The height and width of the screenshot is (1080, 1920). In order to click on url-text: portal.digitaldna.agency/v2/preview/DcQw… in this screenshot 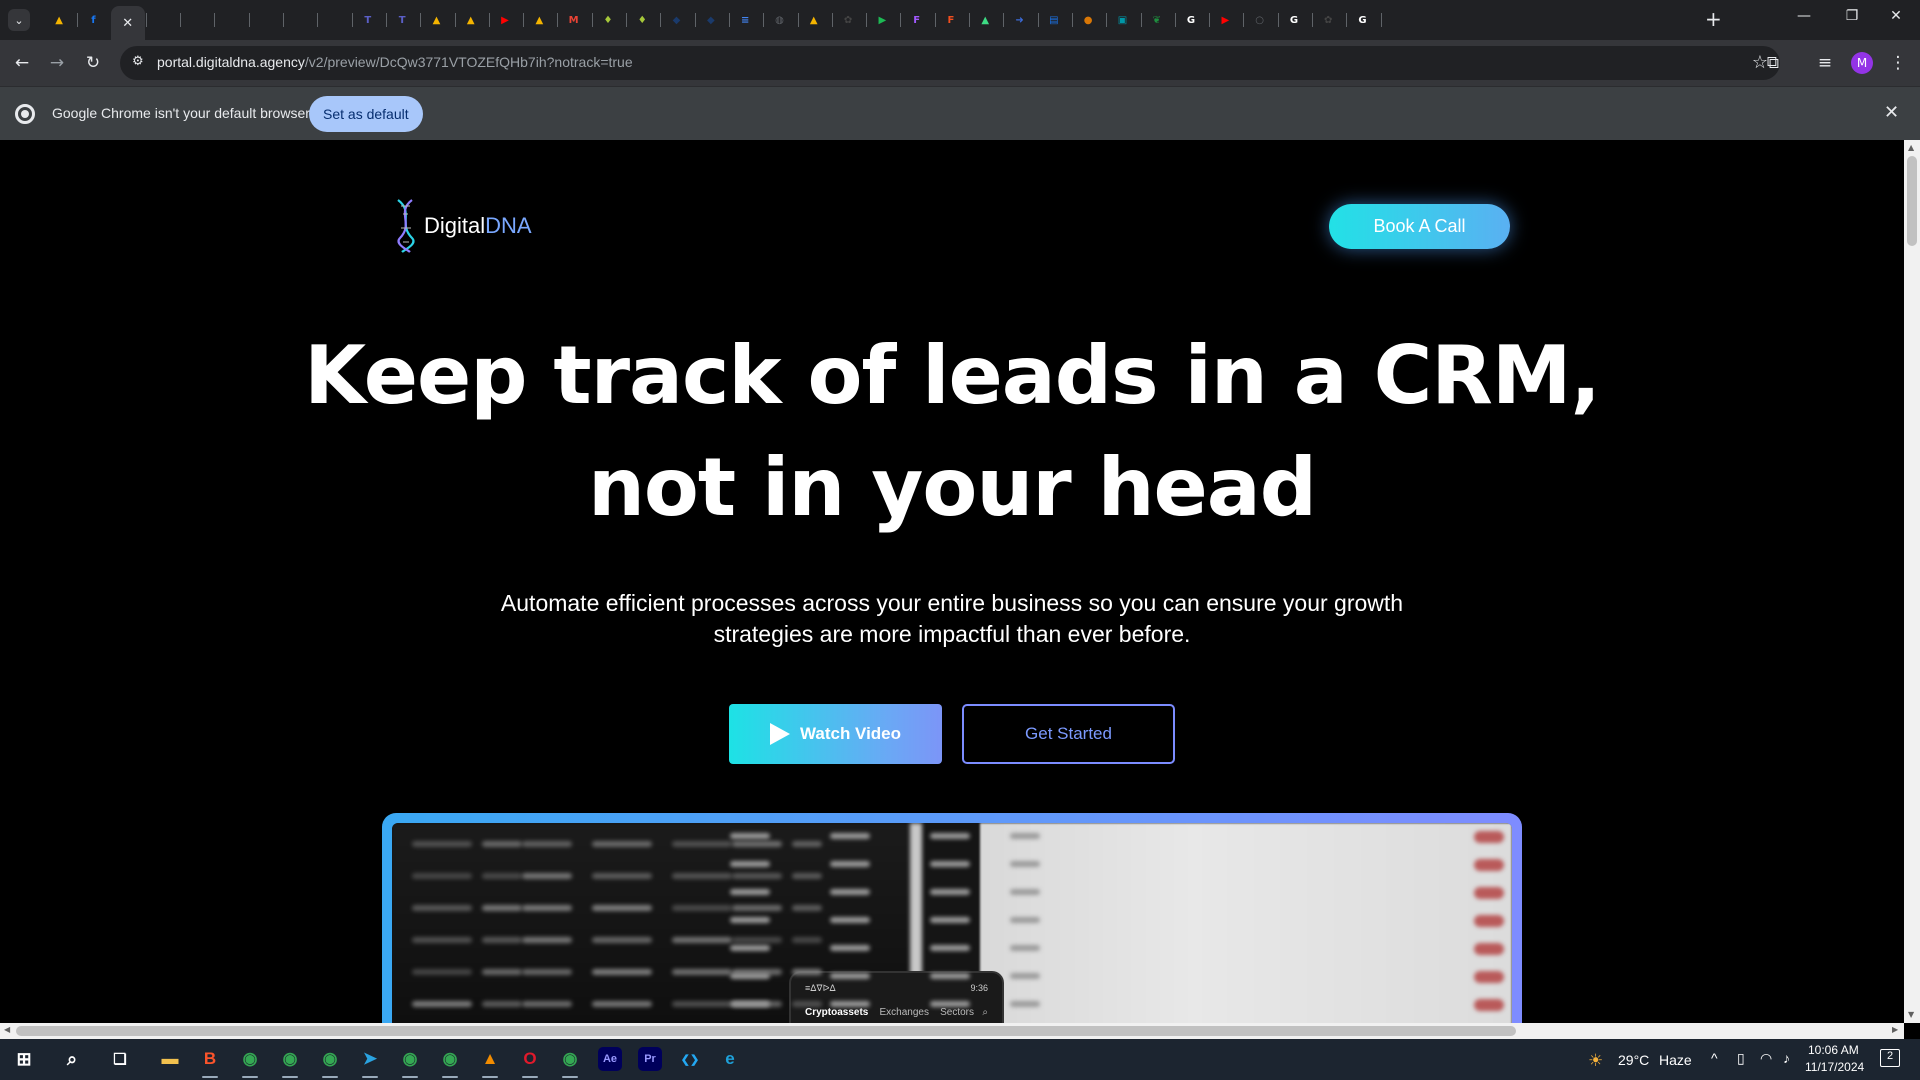, I will do `click(395, 62)`.